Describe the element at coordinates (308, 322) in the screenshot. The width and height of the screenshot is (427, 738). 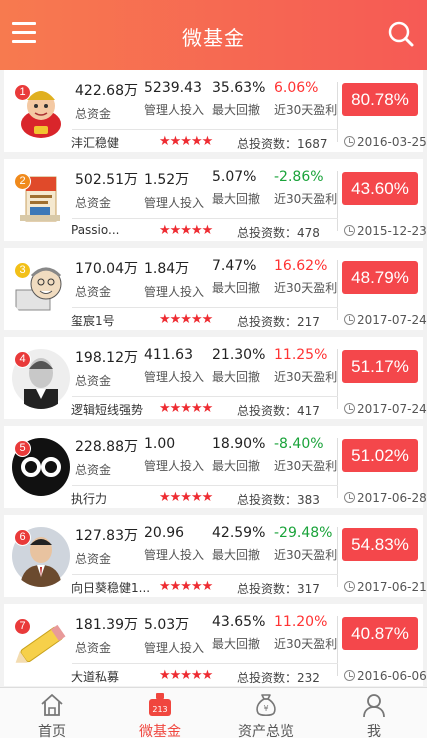
I see `investor-count-value: 217` at that location.